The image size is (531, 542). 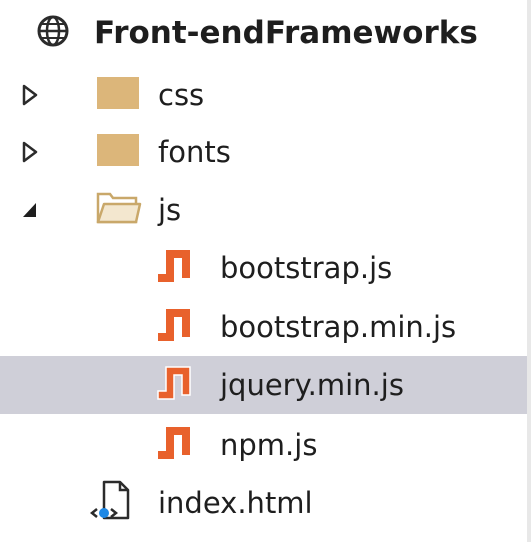 I want to click on html-file-icon, so click(x=110, y=503).